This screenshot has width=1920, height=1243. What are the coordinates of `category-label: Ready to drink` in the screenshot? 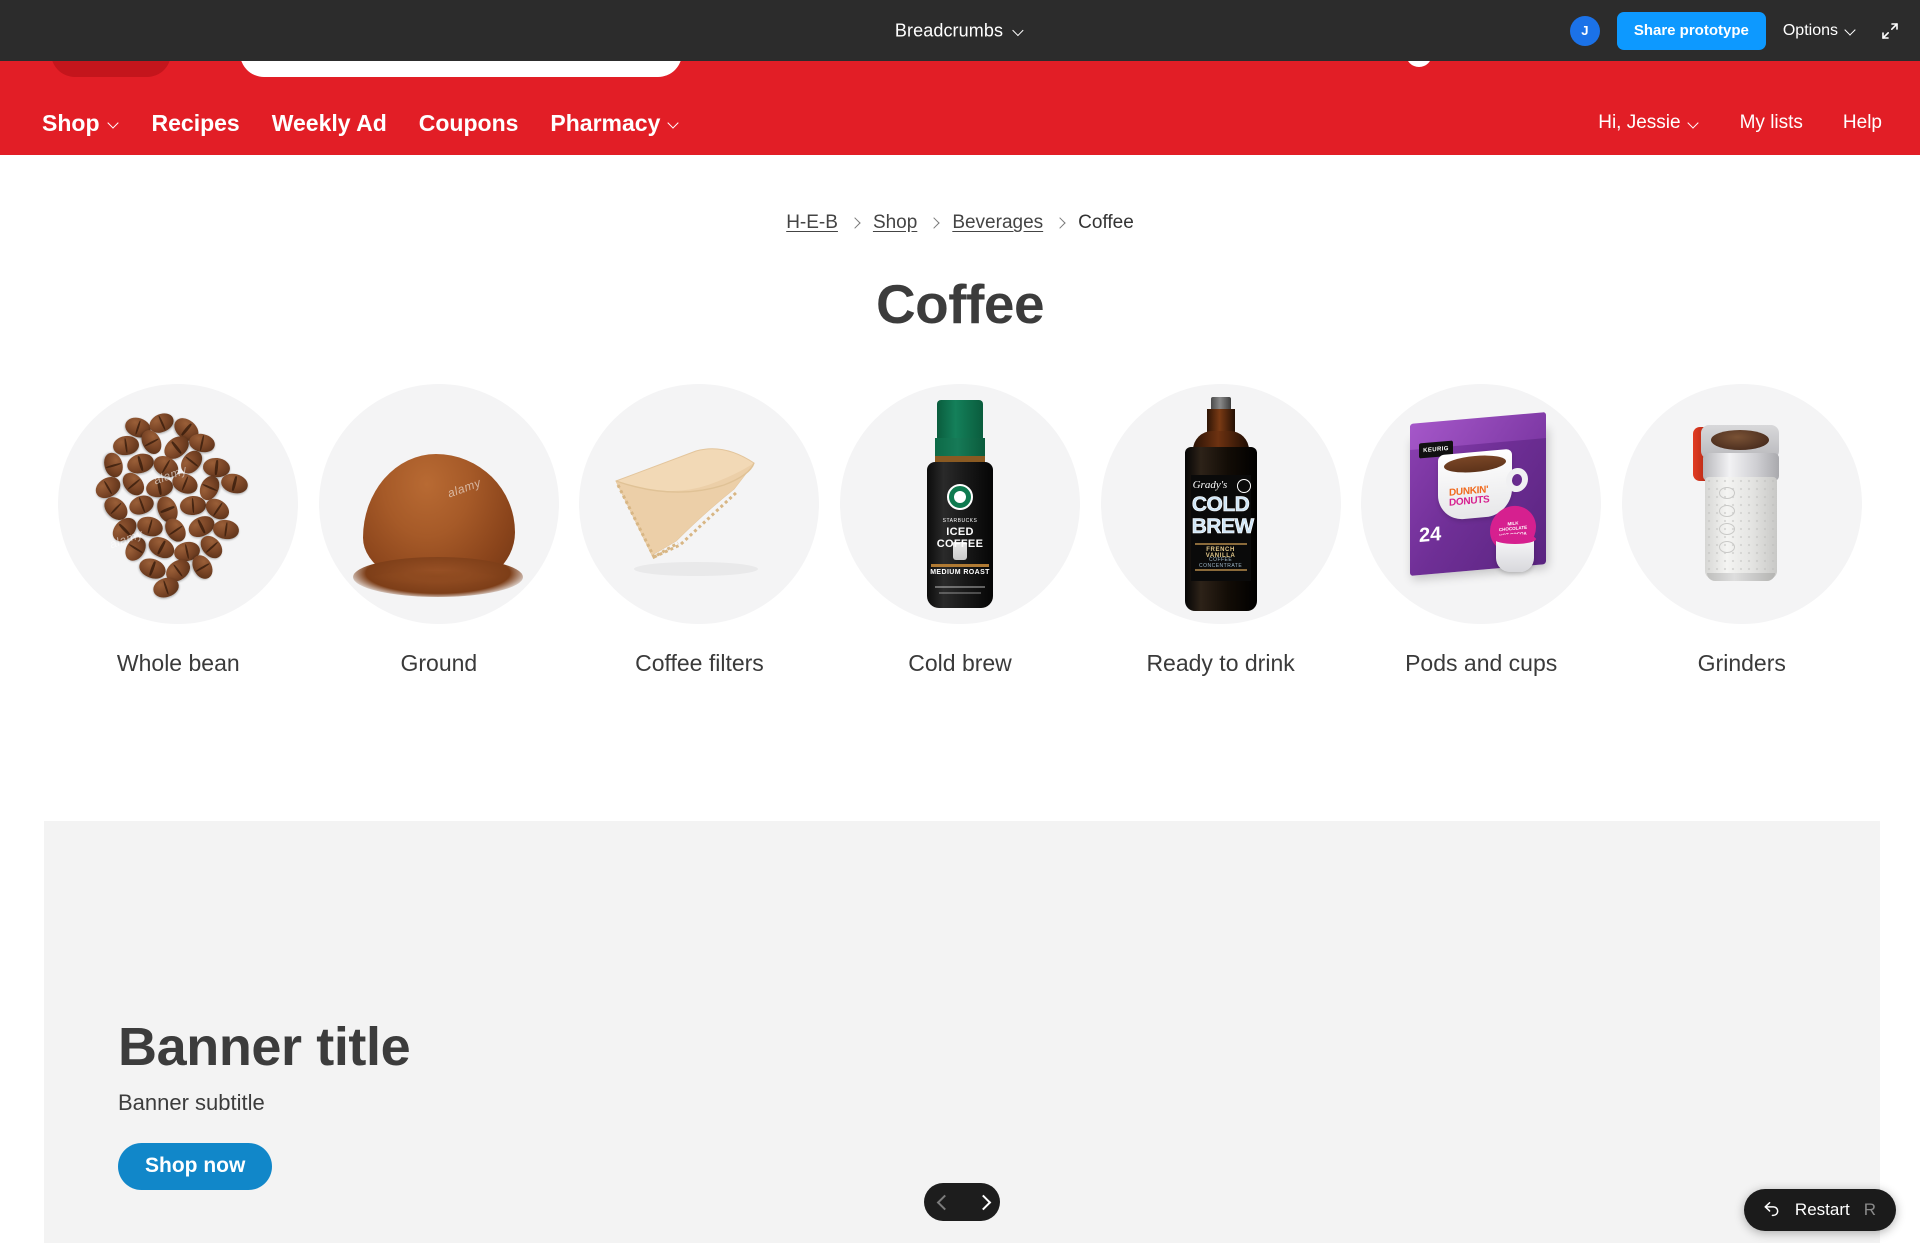 It's located at (1220, 663).